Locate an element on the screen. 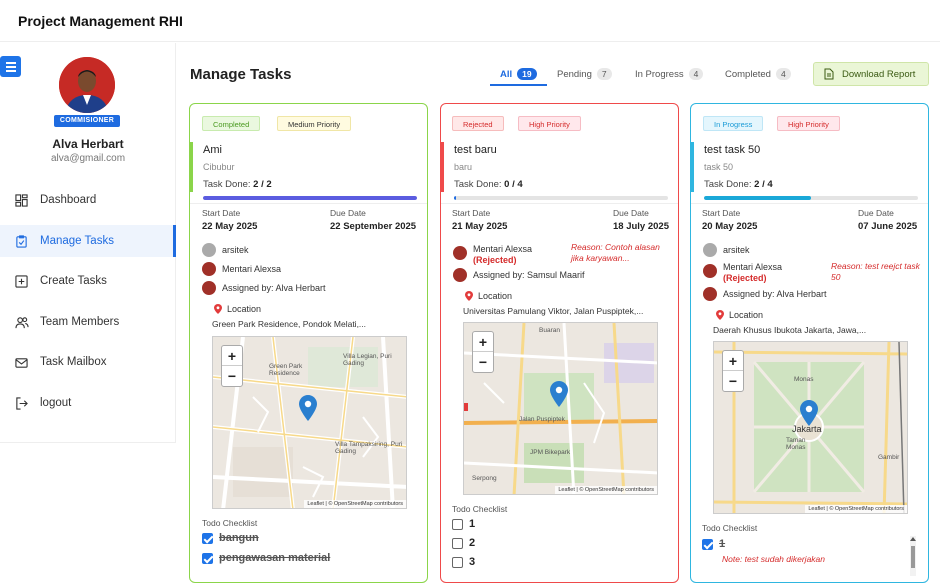 The image size is (940, 583). sidebar-item-dashboard: Dashboard is located at coordinates (88, 200).